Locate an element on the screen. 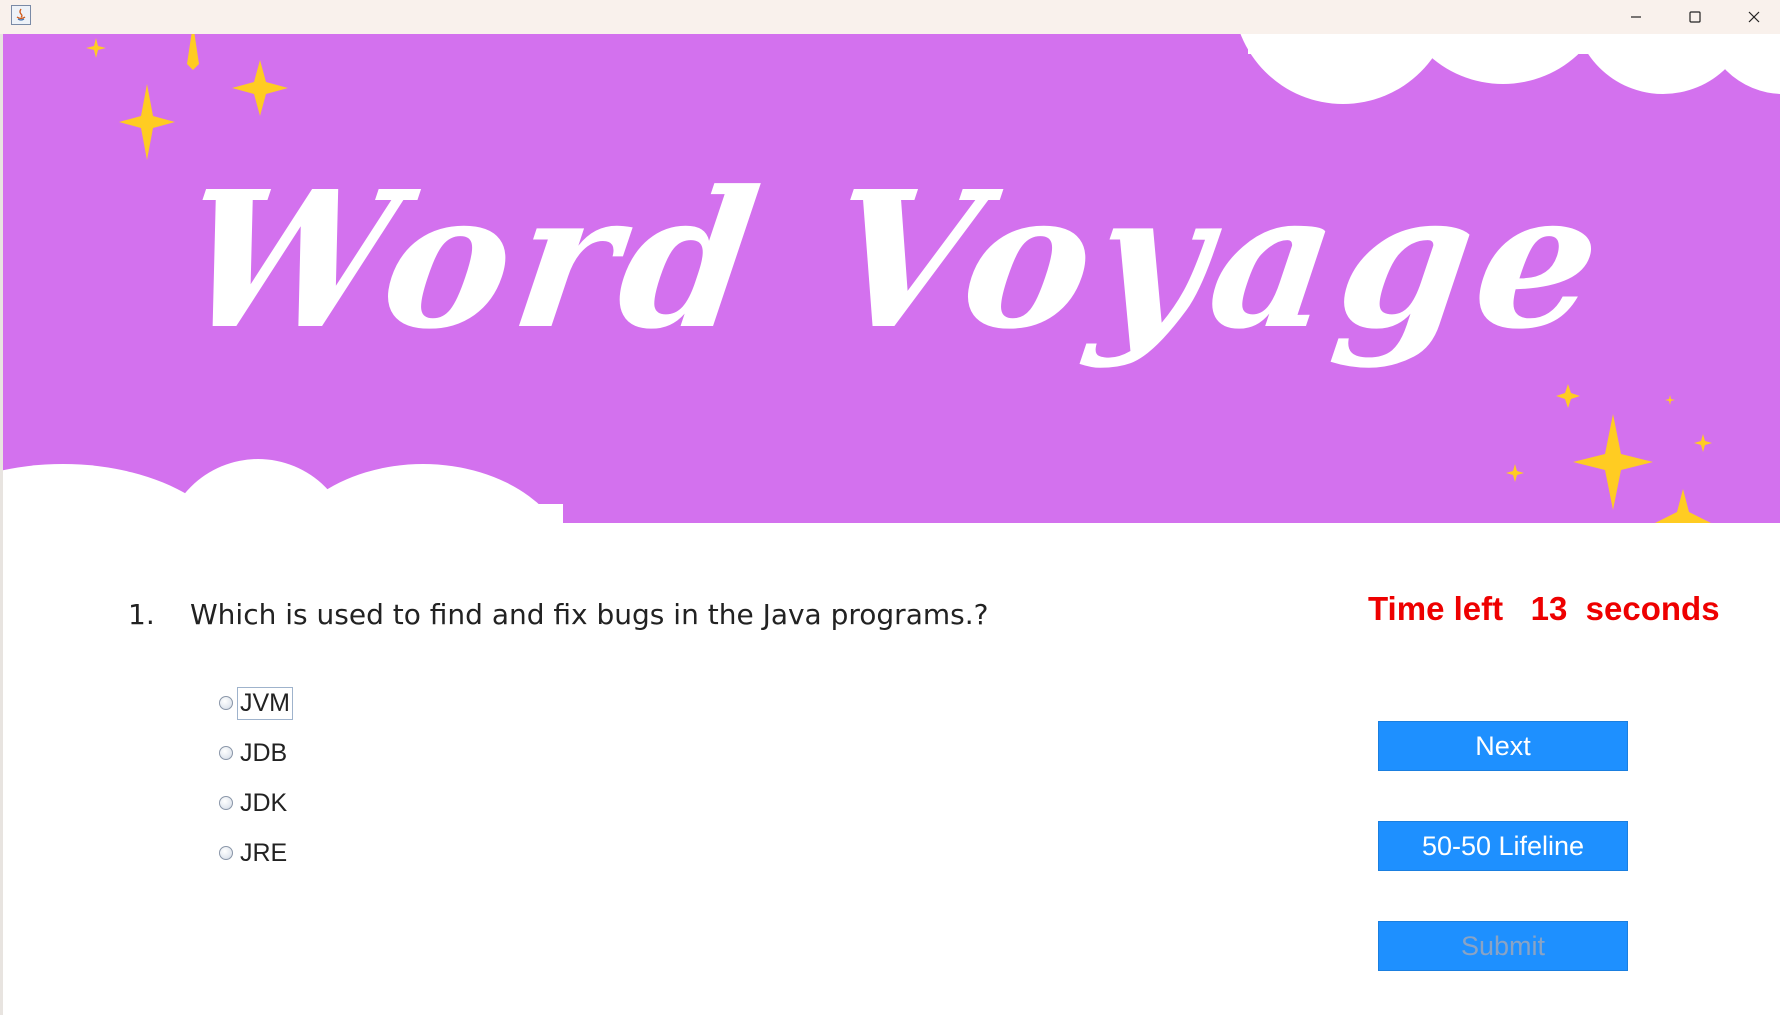  java-app-icon is located at coordinates (21, 15).